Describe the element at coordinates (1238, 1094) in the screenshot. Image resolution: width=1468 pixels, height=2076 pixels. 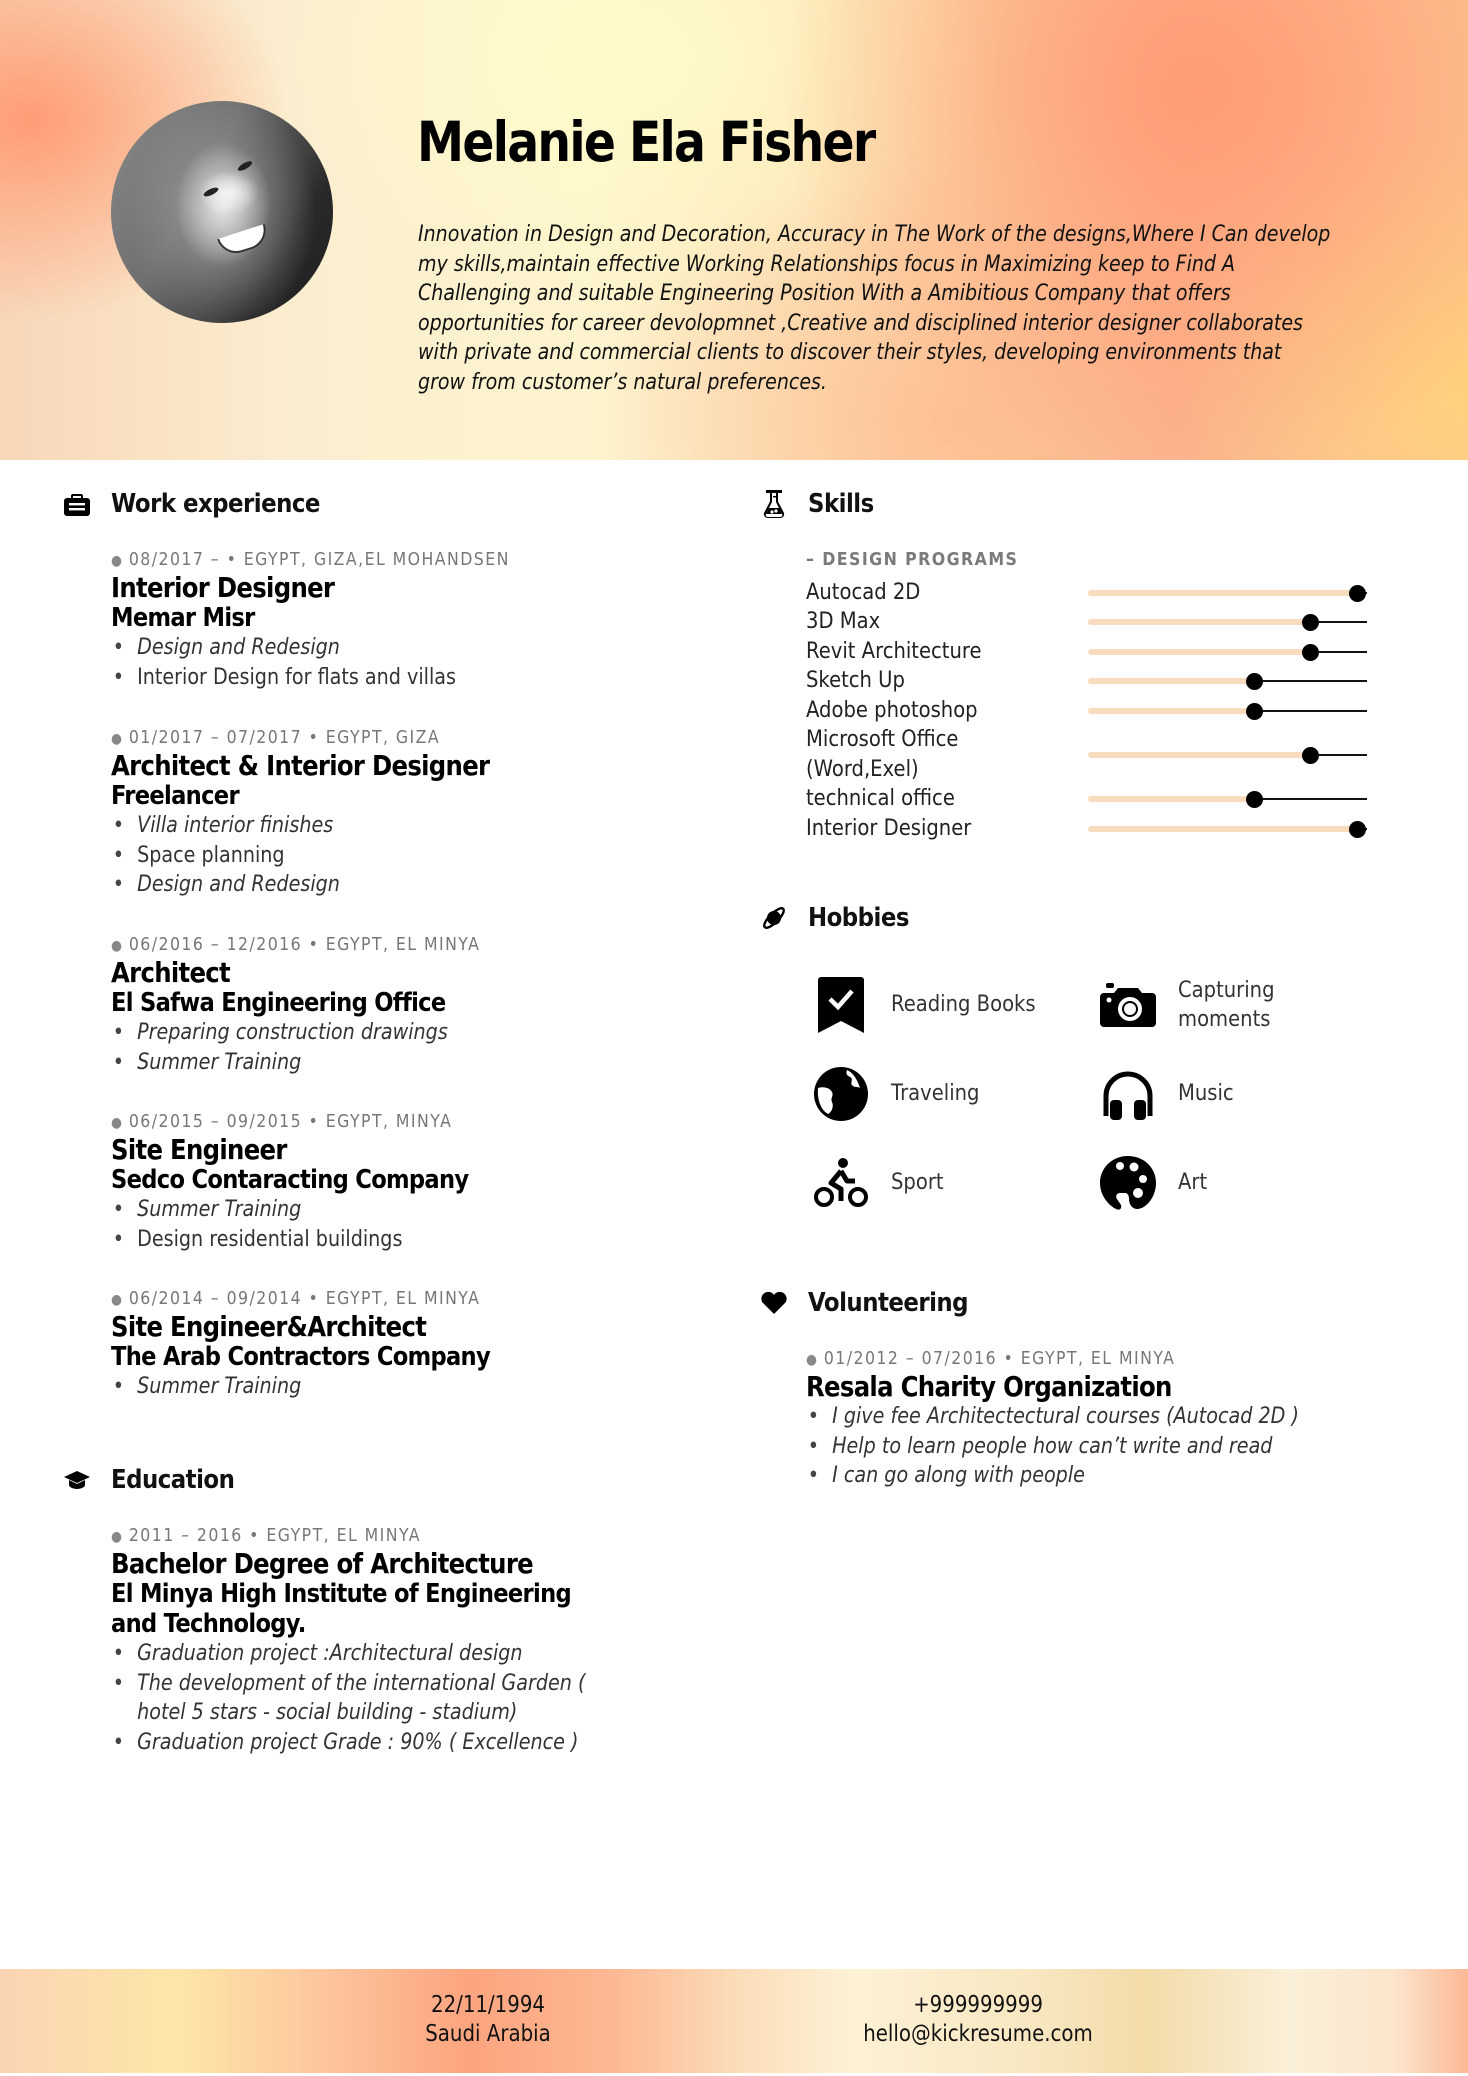
I see `hobby-item: Music` at that location.